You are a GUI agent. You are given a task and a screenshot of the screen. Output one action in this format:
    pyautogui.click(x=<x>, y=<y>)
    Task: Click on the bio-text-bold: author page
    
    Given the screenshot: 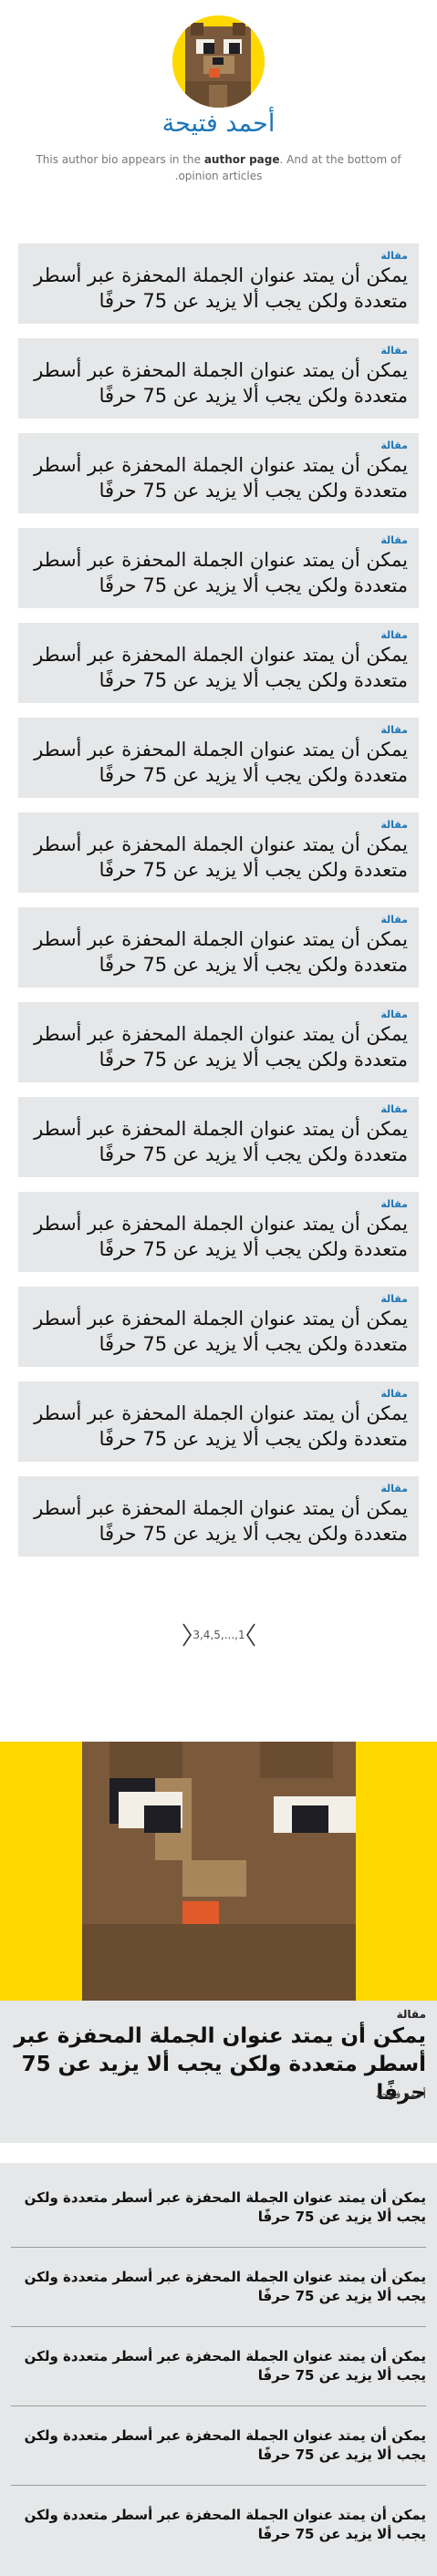 What is the action you would take?
    pyautogui.click(x=242, y=159)
    